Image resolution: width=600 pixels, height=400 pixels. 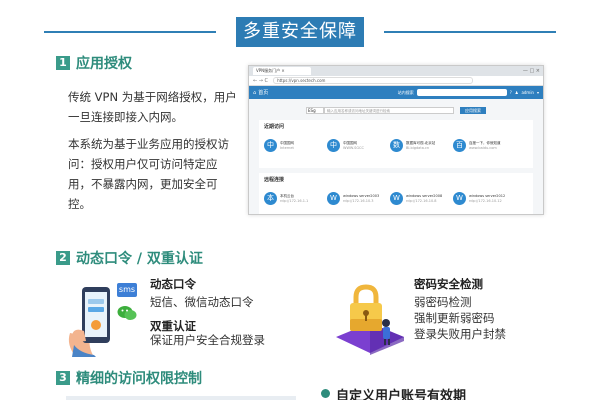 I want to click on help-icon: ?, so click(x=511, y=92).